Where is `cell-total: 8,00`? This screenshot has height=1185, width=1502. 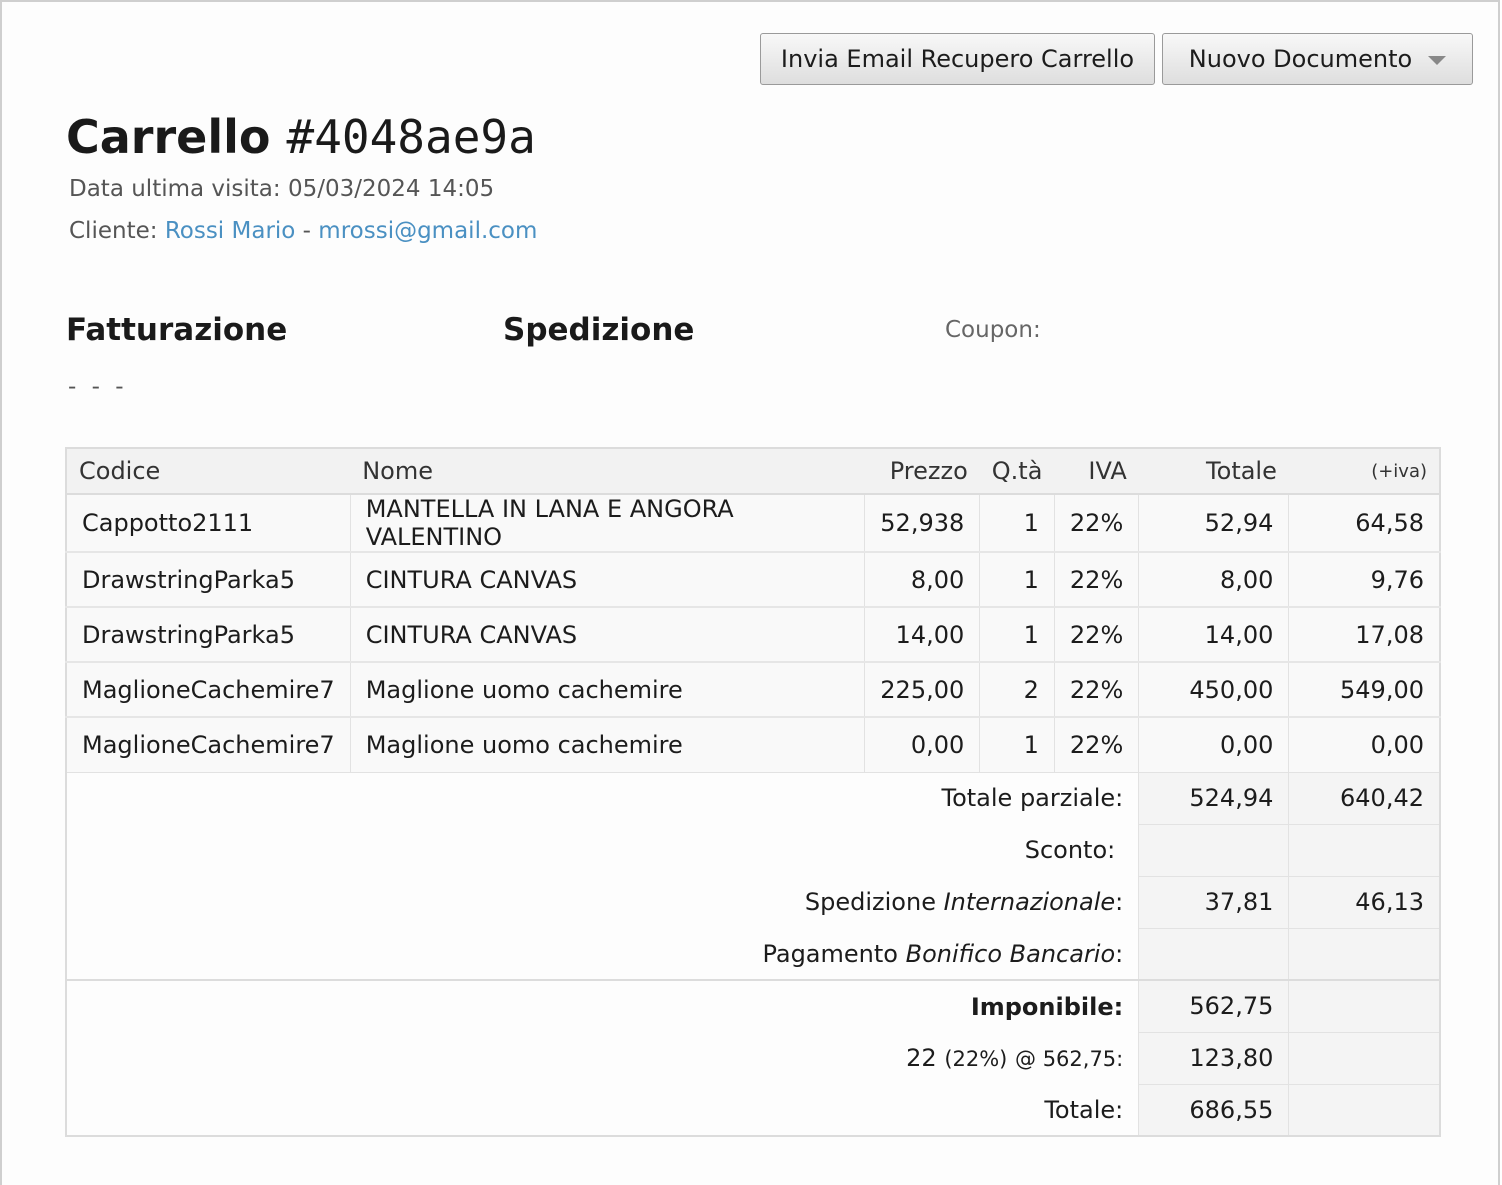
cell-total: 8,00 is located at coordinates (1214, 579).